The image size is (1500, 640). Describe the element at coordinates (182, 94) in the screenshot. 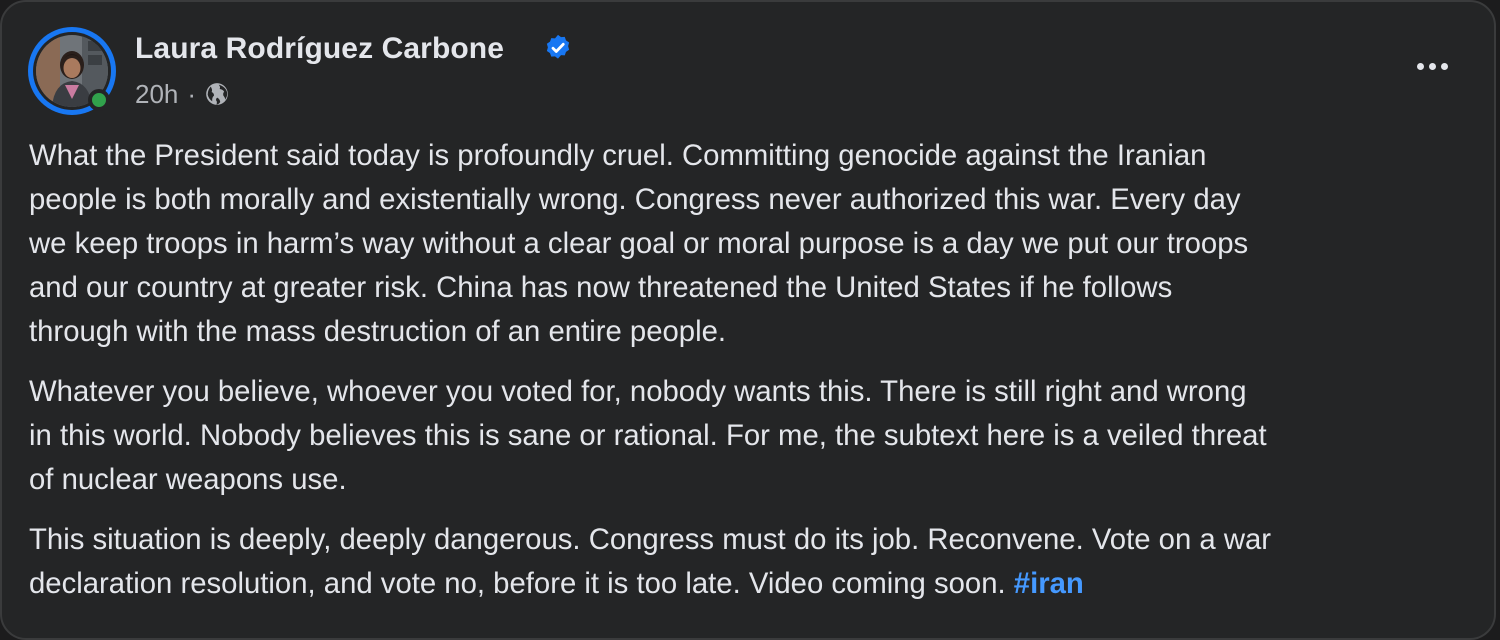

I see `post-meta: 20h ·` at that location.